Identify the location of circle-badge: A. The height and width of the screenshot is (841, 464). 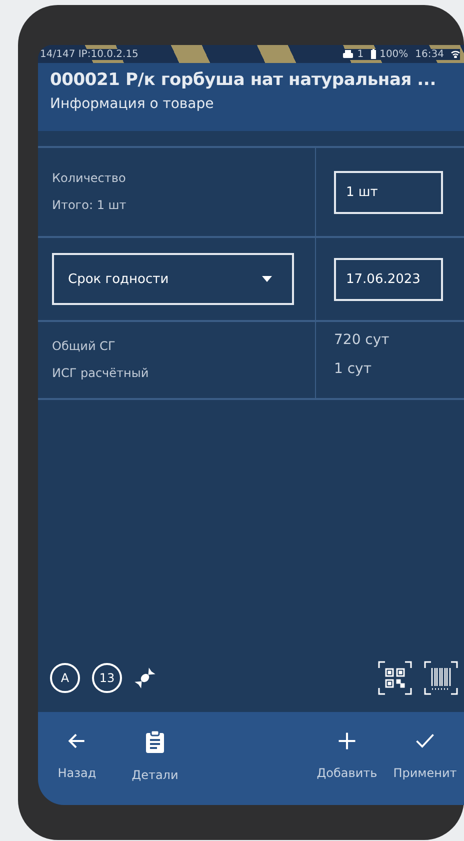
(65, 678).